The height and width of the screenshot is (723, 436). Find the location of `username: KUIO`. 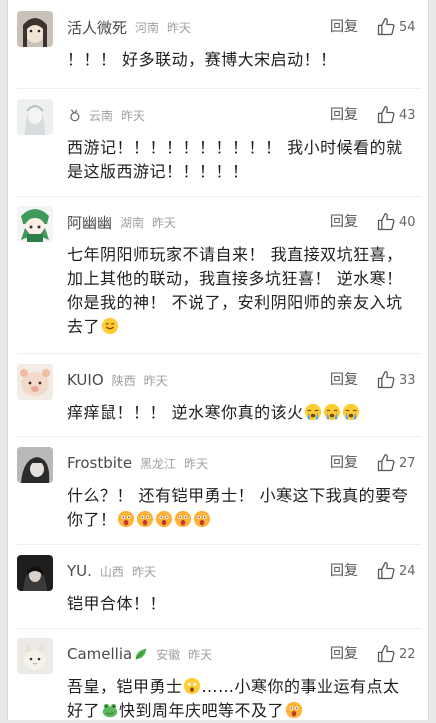

username: KUIO is located at coordinates (85, 380).